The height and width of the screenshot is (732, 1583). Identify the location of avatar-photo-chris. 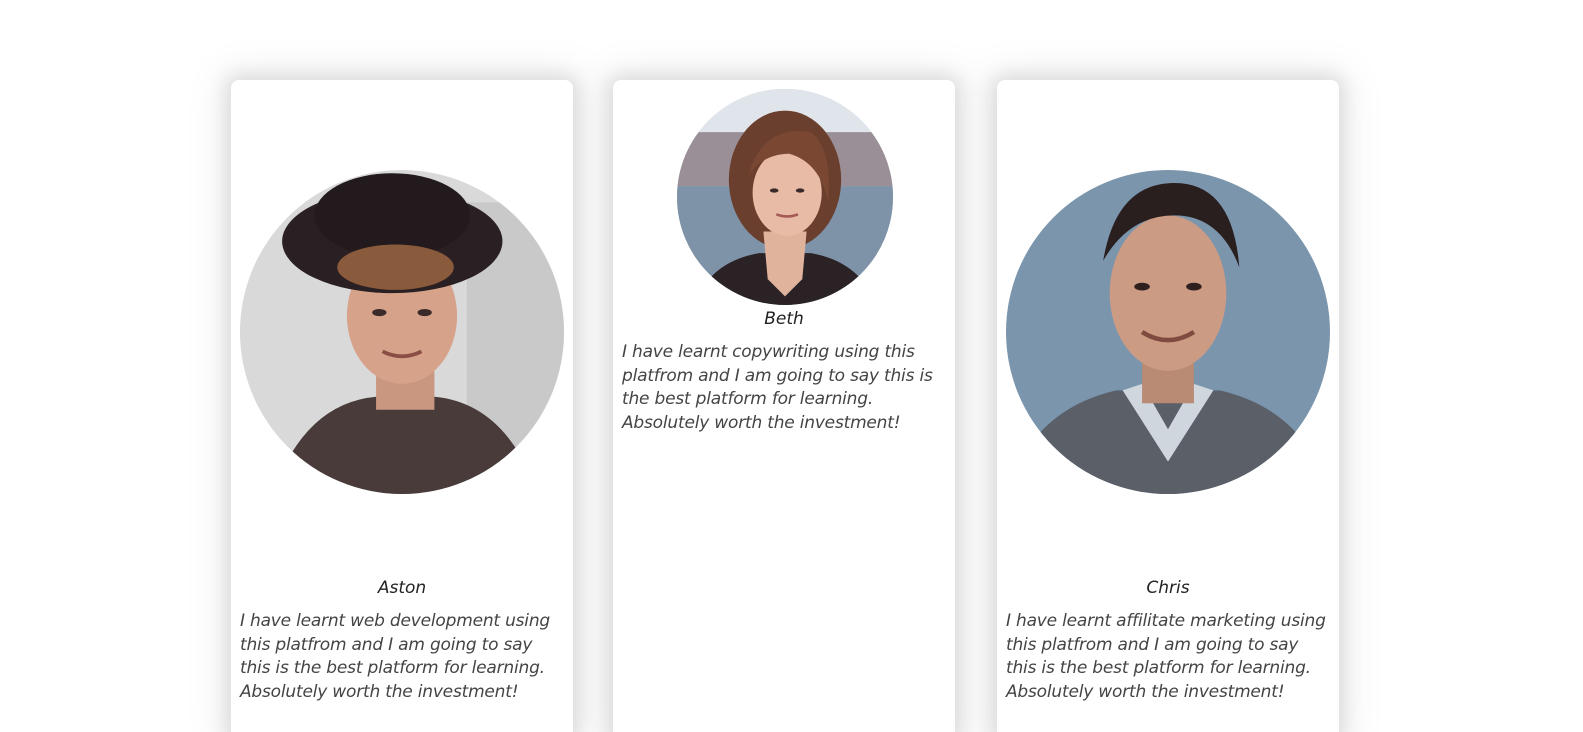
(1168, 332).